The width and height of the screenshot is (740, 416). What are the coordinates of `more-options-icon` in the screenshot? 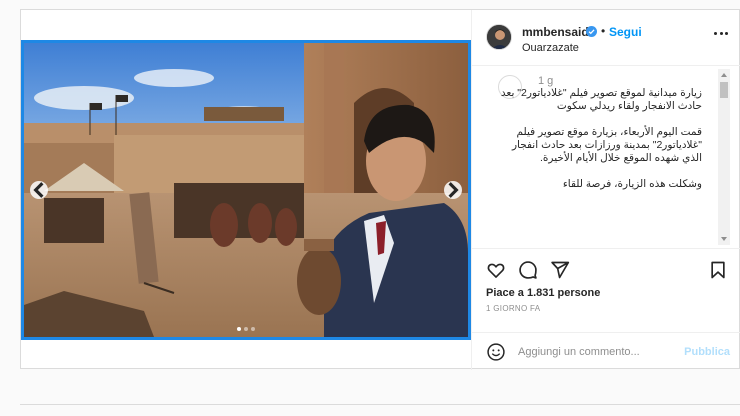 It's located at (721, 34).